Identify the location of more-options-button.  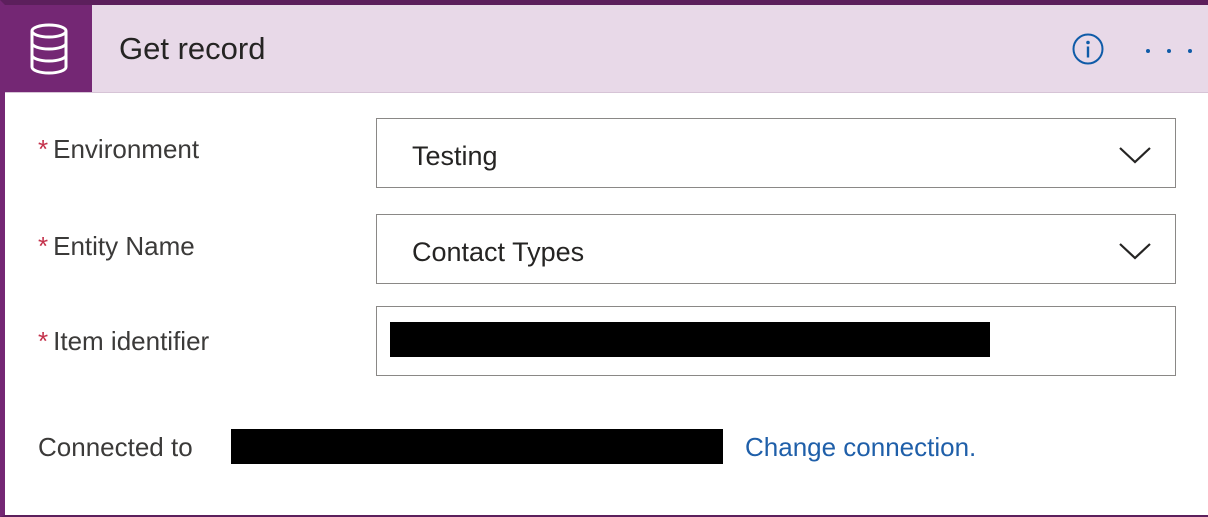
(1169, 51).